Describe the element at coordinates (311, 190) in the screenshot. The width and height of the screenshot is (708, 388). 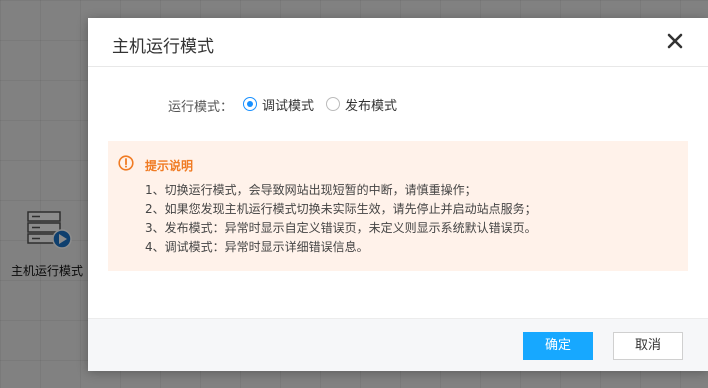
I see `tips-item: 1、切换运行模式，会导致网站出现短暂的中断，请慎重操作；` at that location.